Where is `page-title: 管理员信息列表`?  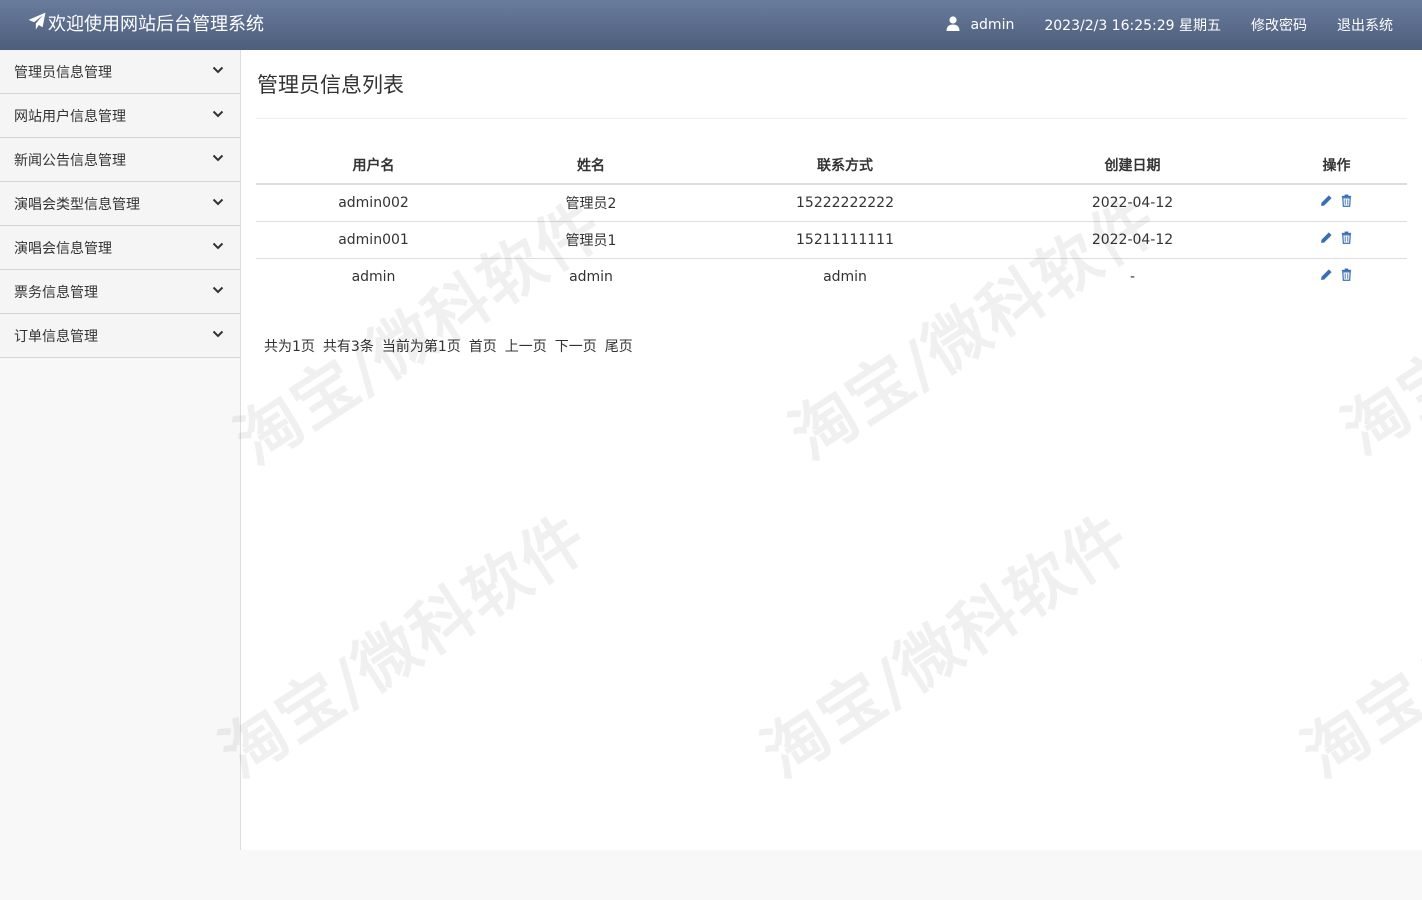
page-title: 管理员信息列表 is located at coordinates (330, 85).